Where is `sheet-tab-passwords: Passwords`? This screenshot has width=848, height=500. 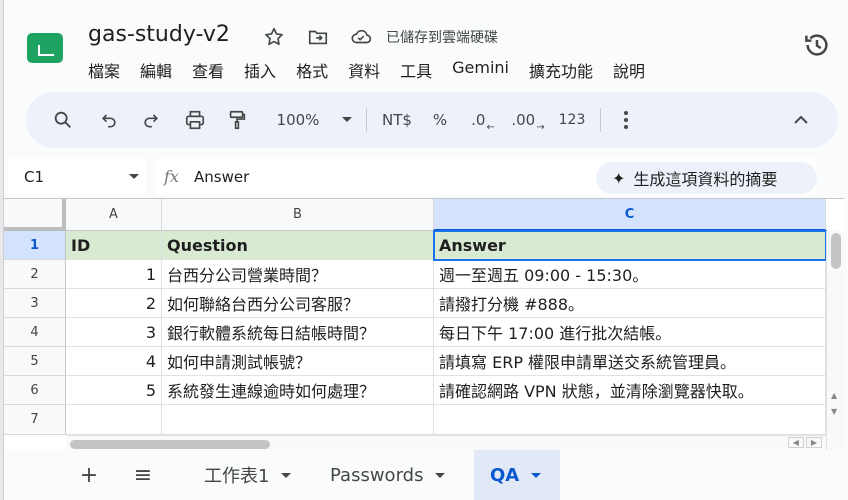
sheet-tab-passwords: Passwords is located at coordinates (387, 475).